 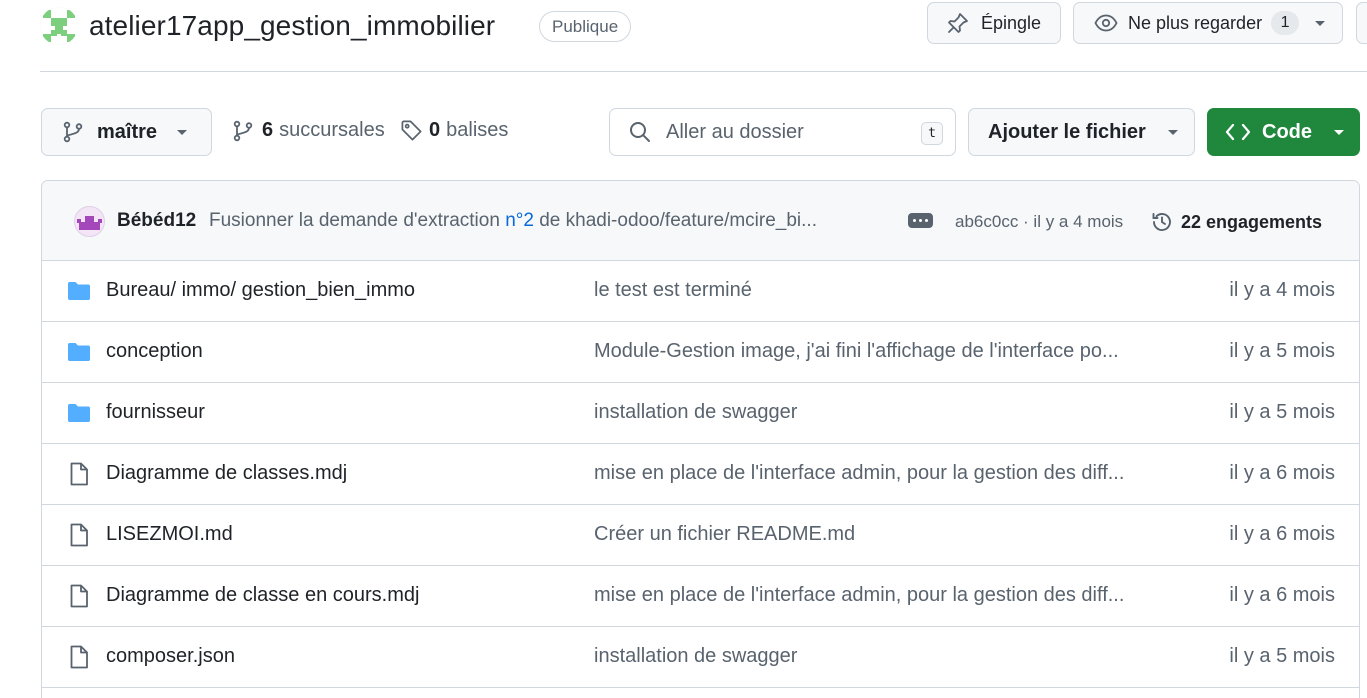 What do you see at coordinates (1039, 222) in the screenshot?
I see `commit-sha-age: ab6c0cc · il y a 4 mois` at bounding box center [1039, 222].